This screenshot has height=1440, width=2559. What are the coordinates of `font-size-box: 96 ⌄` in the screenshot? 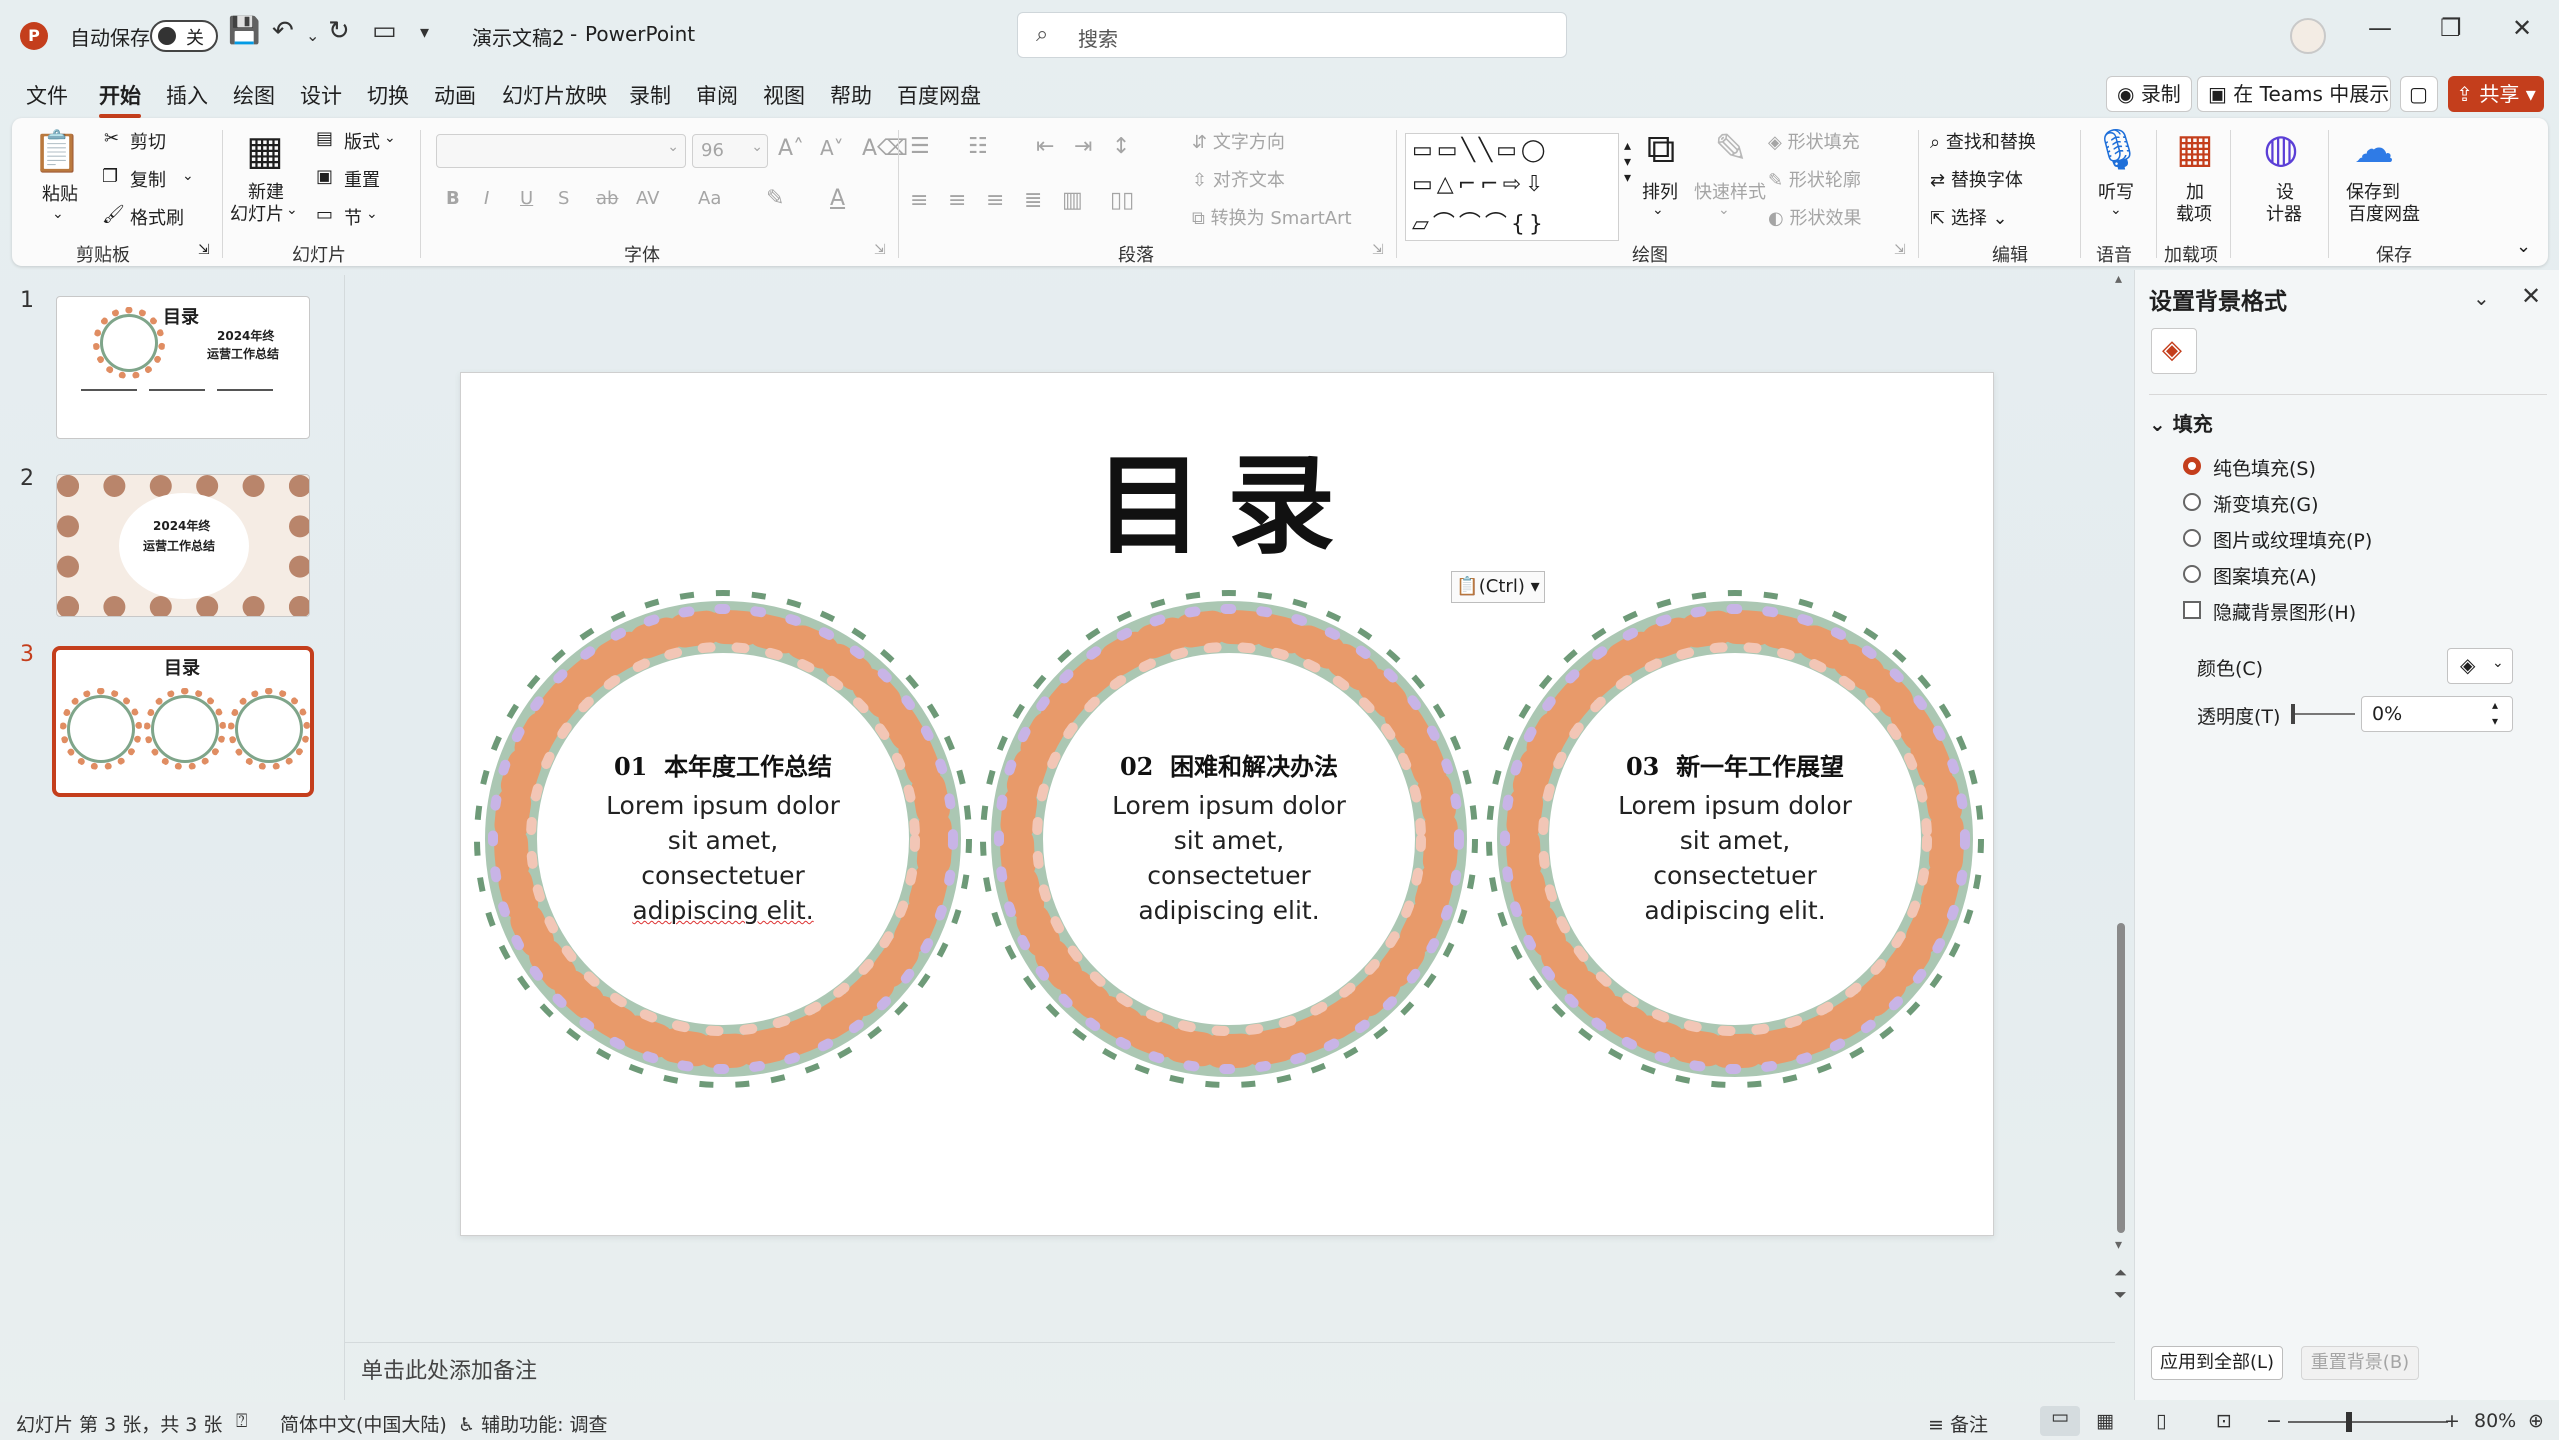 It's located at (730, 151).